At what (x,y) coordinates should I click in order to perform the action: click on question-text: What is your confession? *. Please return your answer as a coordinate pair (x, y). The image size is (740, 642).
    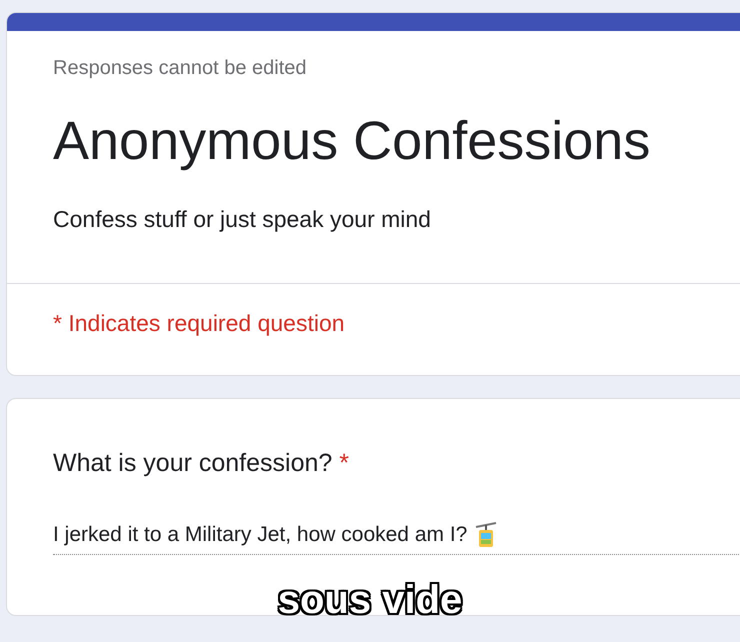
    Looking at the image, I should click on (201, 463).